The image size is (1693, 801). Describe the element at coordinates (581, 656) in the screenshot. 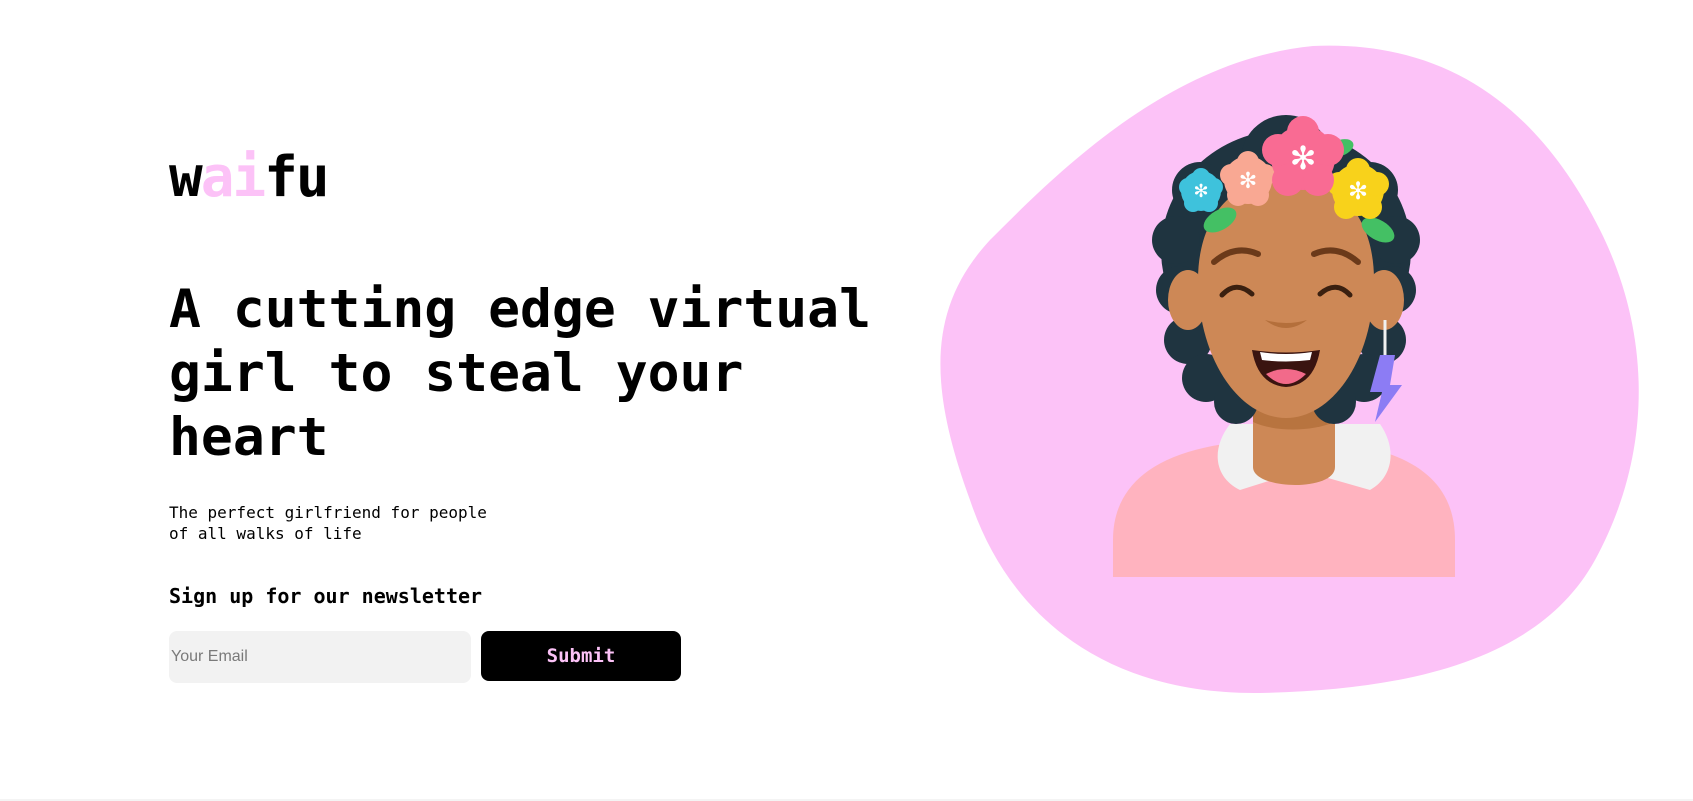

I see `submit-button: Submit` at that location.